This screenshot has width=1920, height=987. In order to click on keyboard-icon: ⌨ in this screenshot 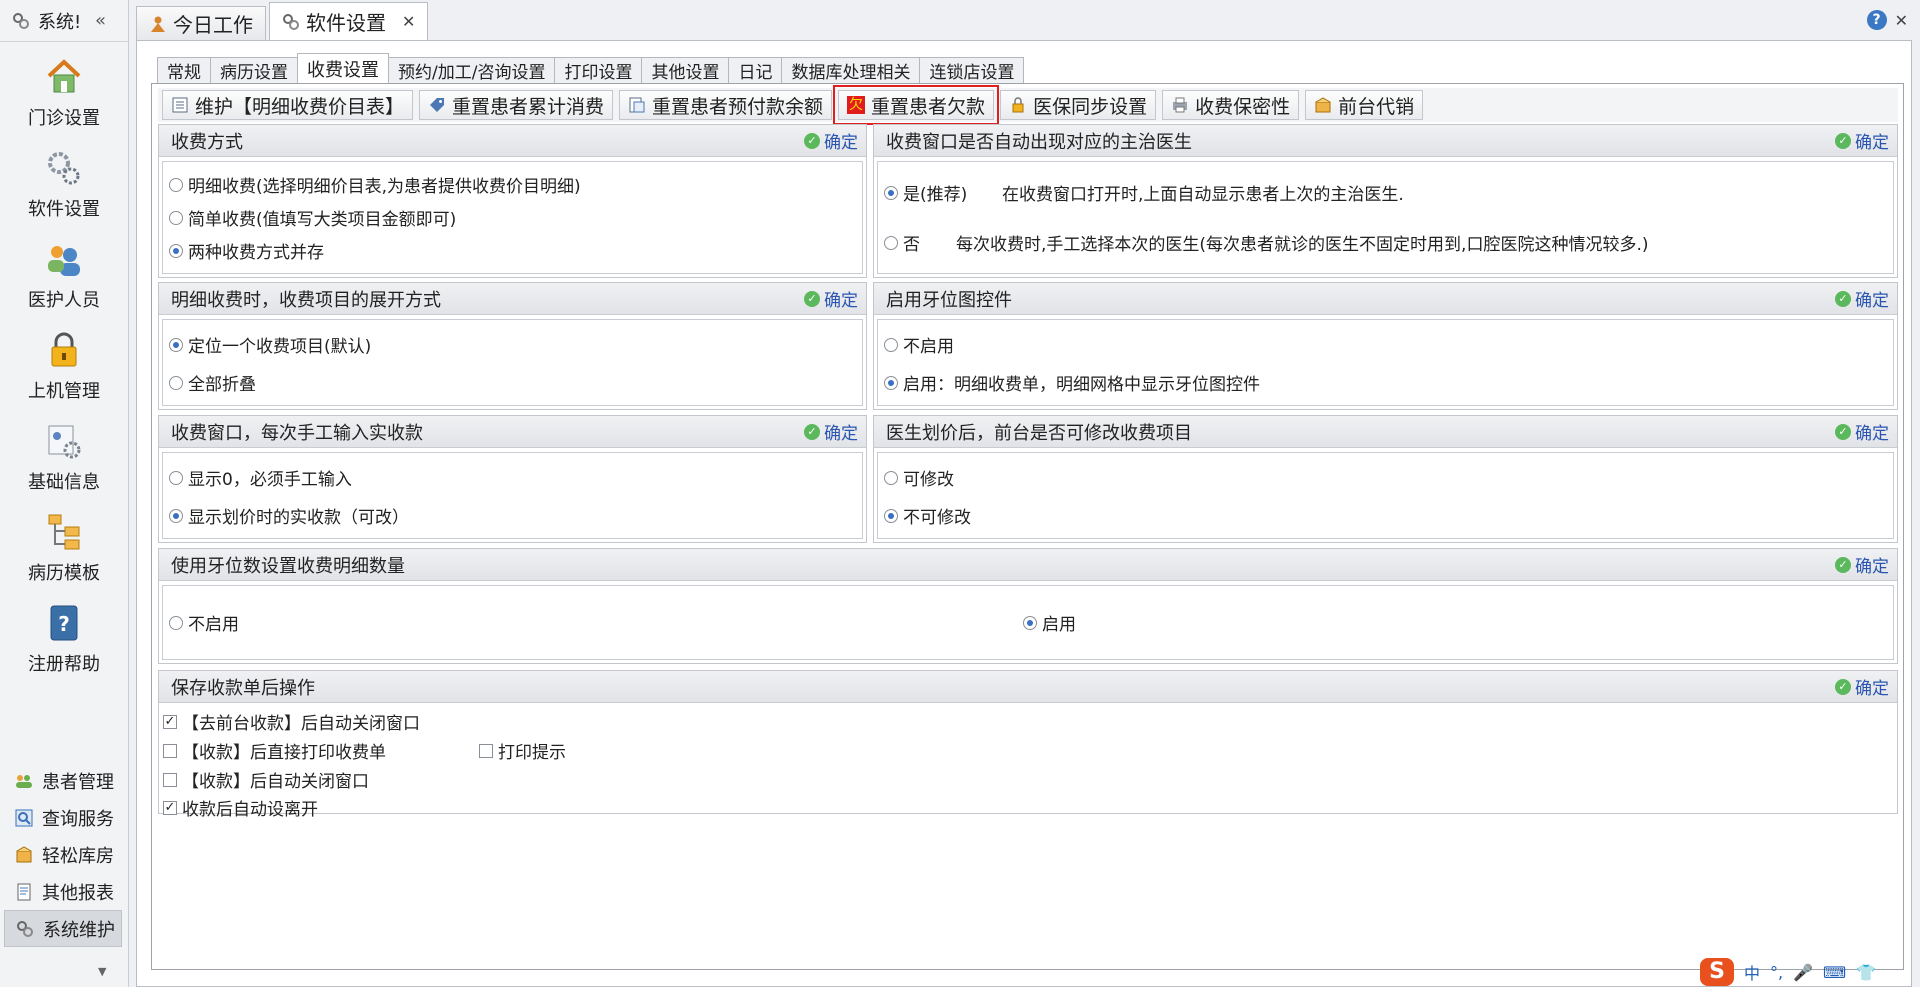, I will do `click(1834, 972)`.